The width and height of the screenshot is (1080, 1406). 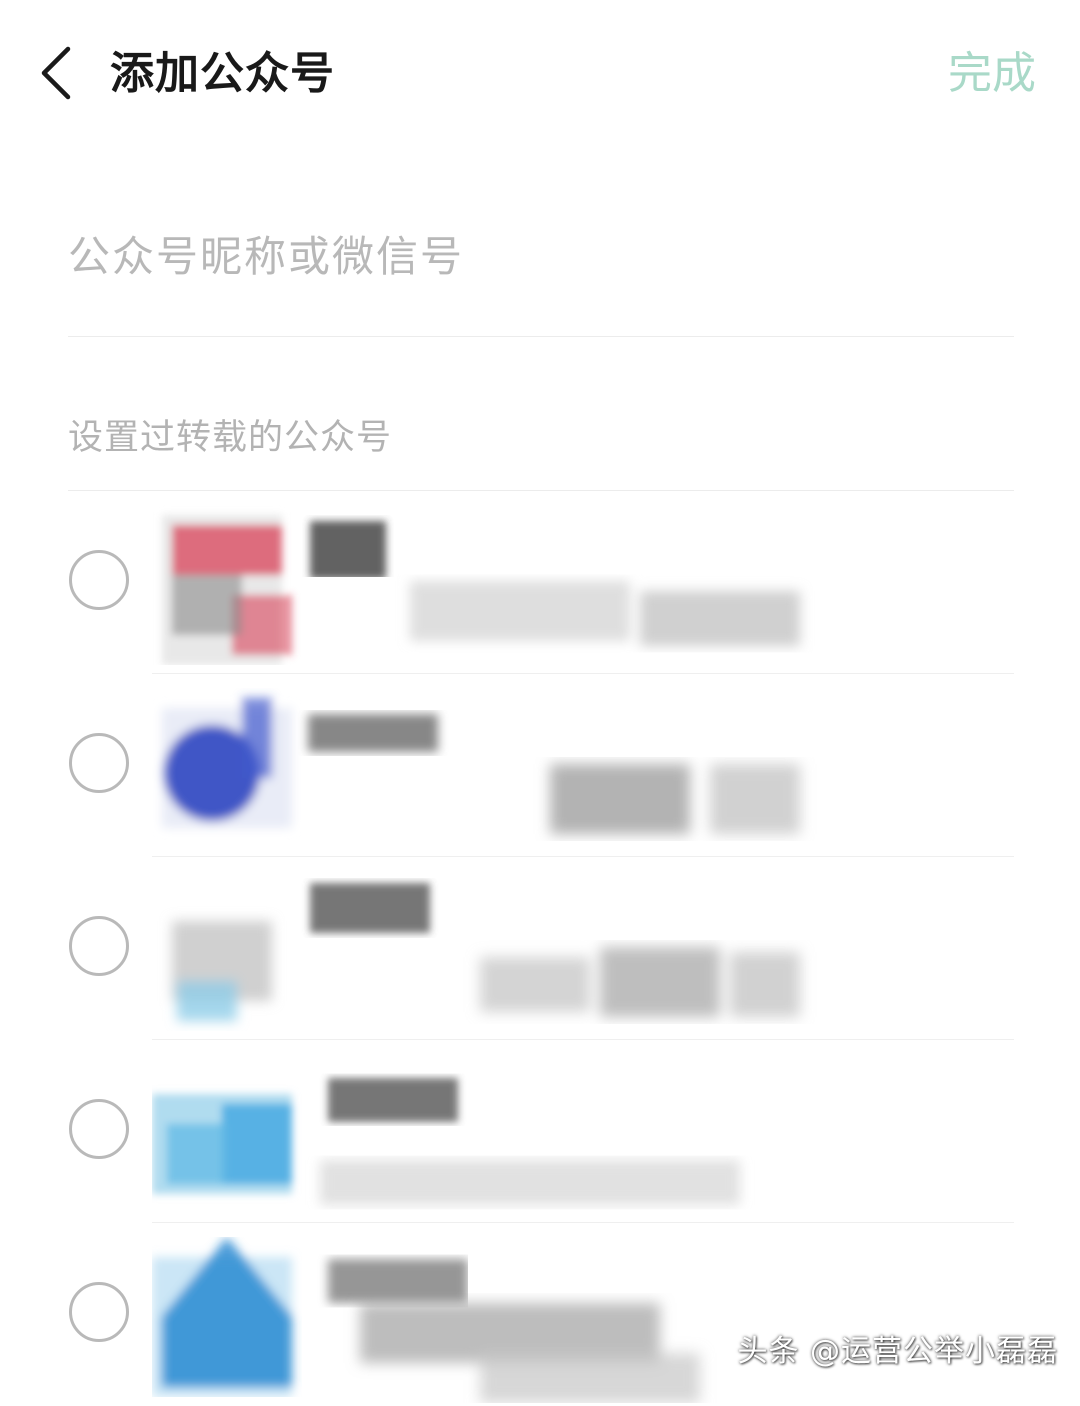 What do you see at coordinates (992, 74) in the screenshot?
I see `done-button: 完成` at bounding box center [992, 74].